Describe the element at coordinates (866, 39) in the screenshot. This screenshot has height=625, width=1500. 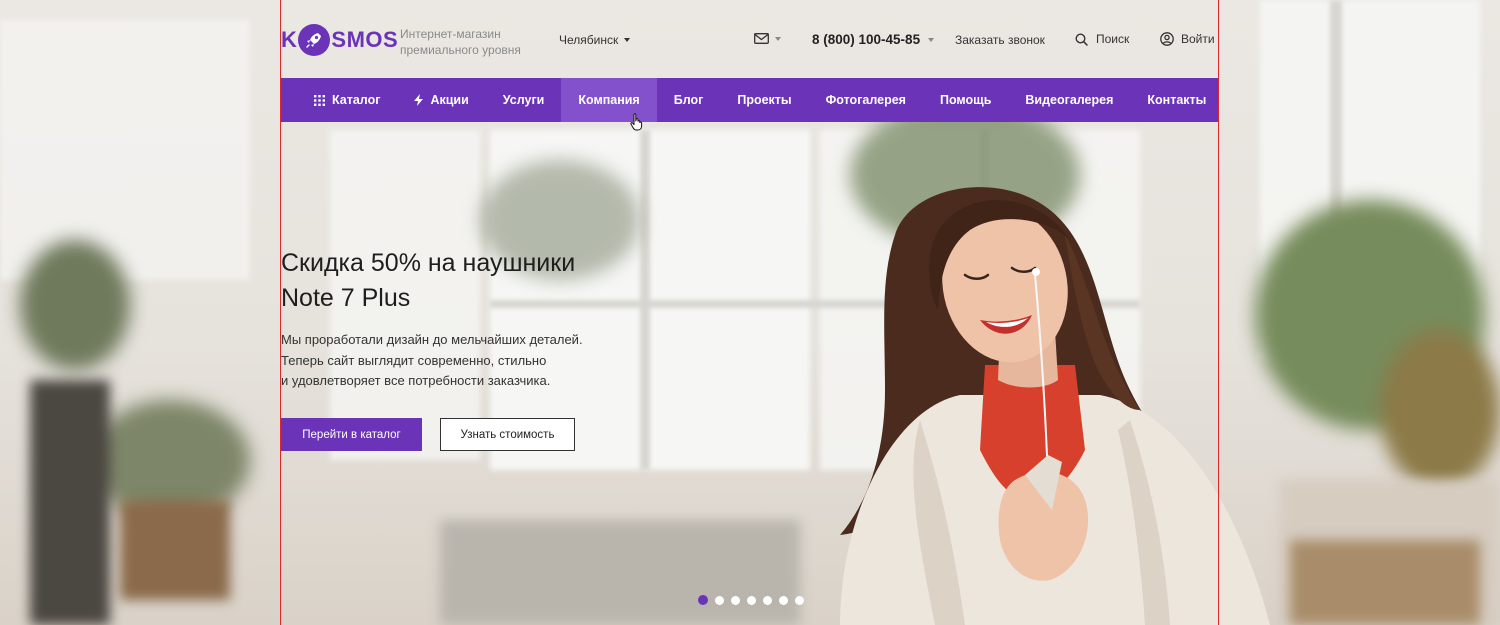
I see `phone-number: 8 (800) 100-45-85` at that location.